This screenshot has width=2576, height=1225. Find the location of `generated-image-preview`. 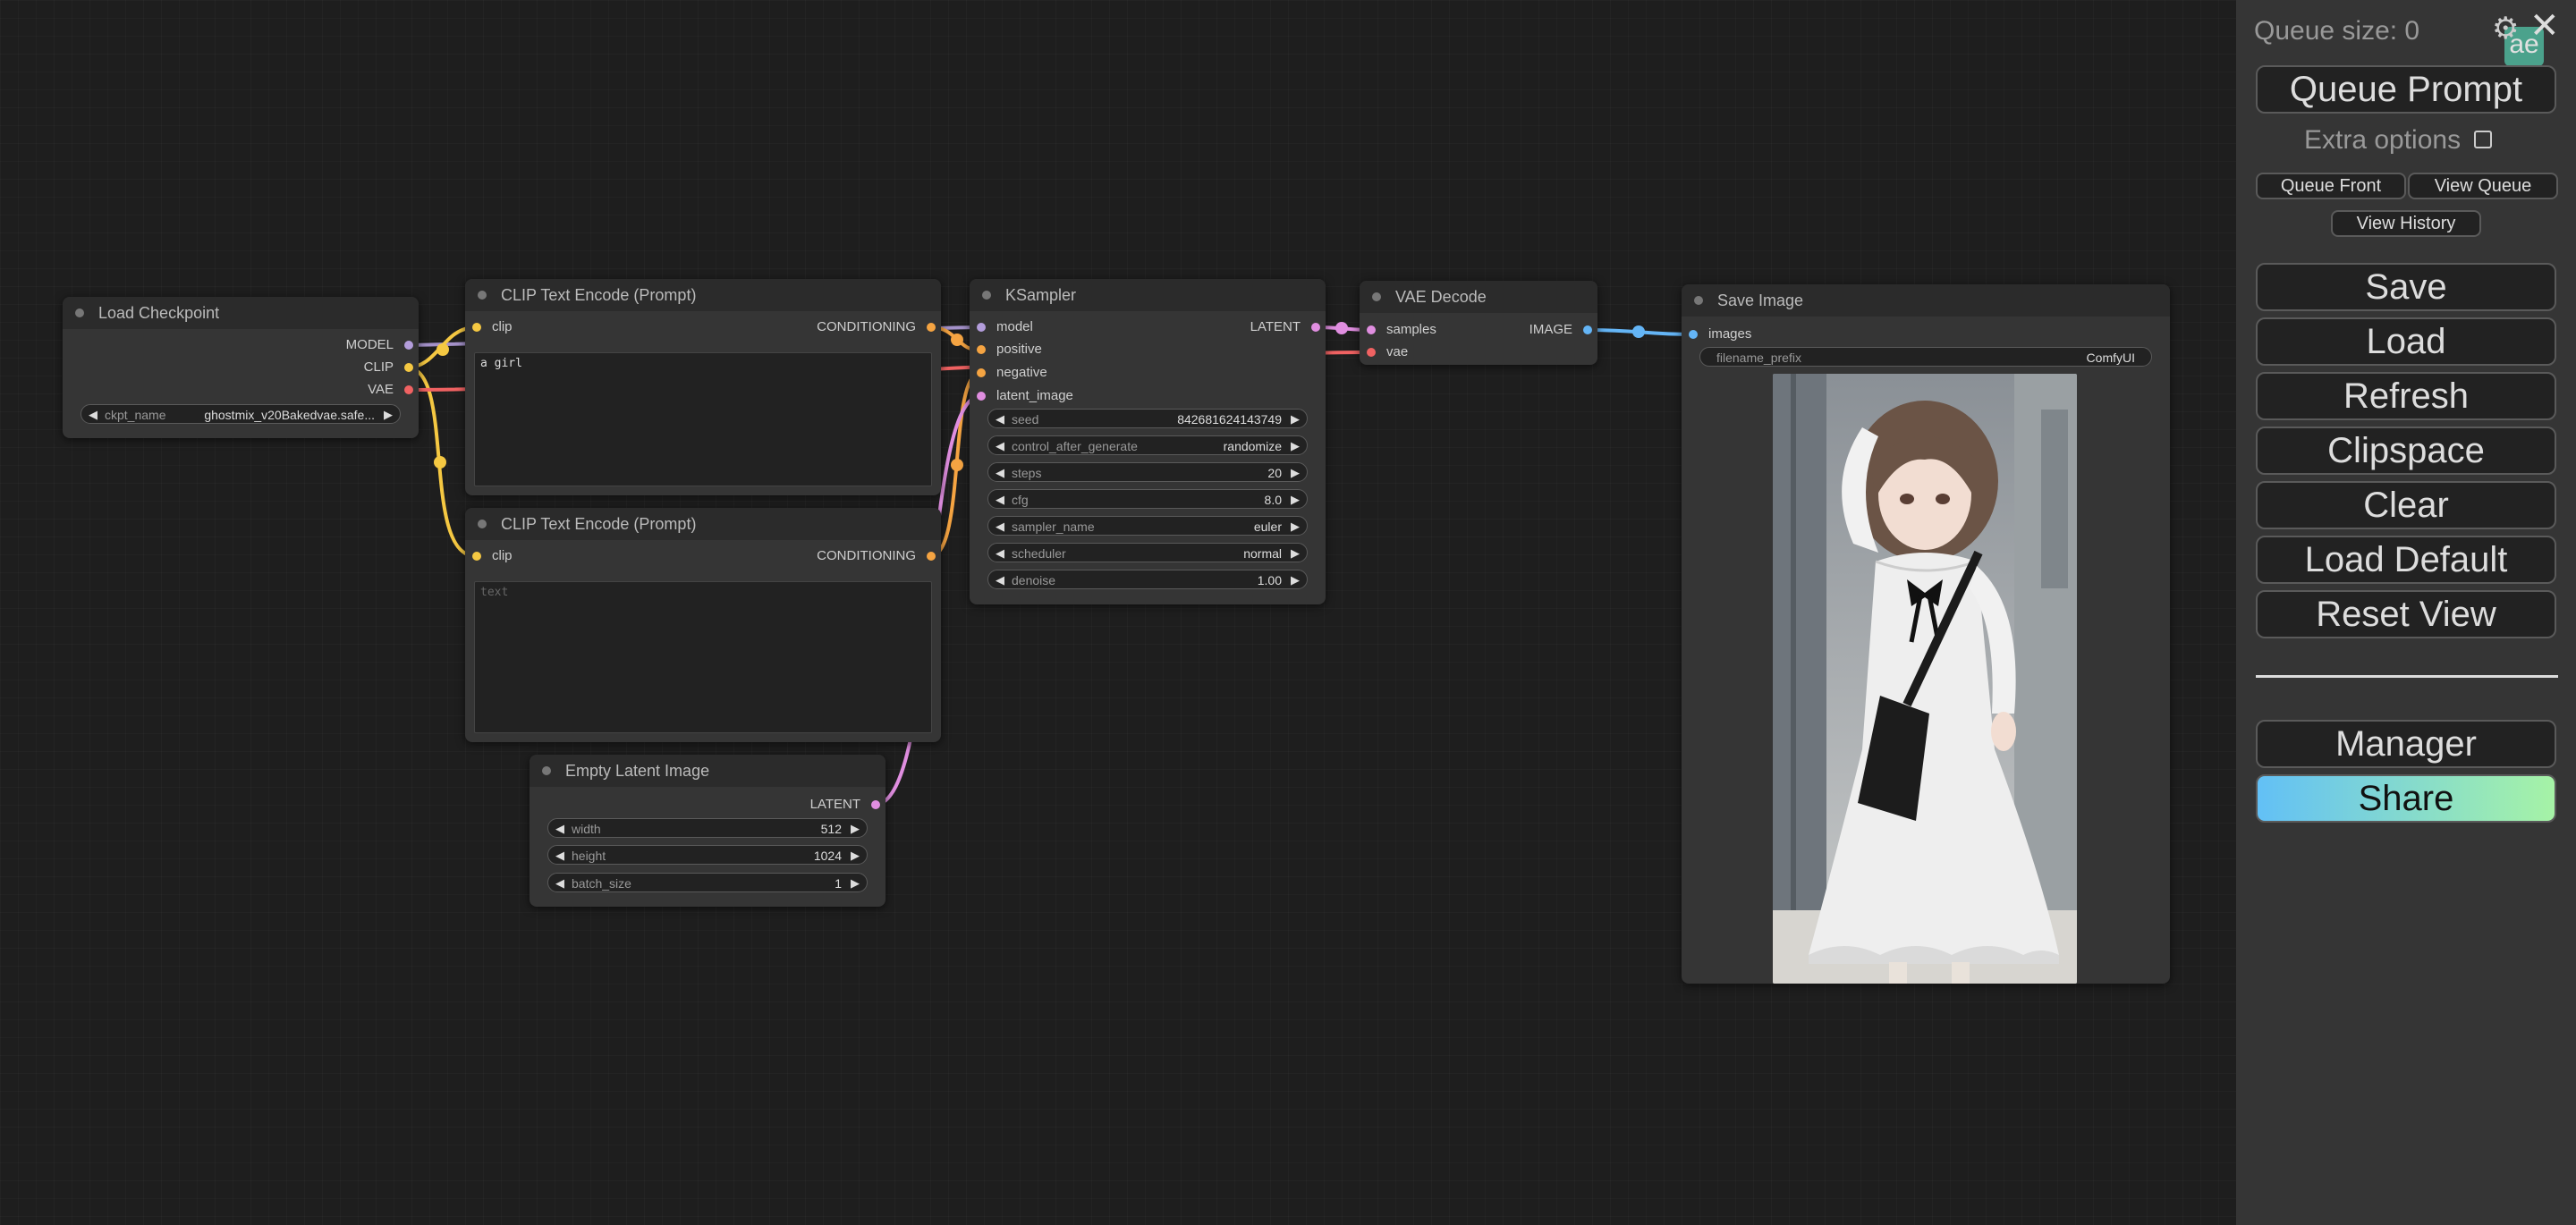

generated-image-preview is located at coordinates (1925, 679).